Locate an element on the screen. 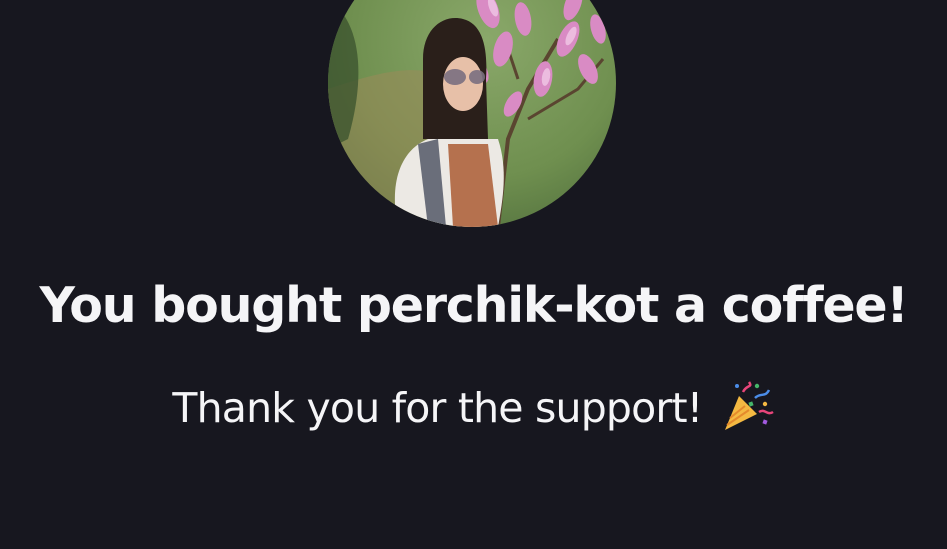  avatar-photo is located at coordinates (472, 113).